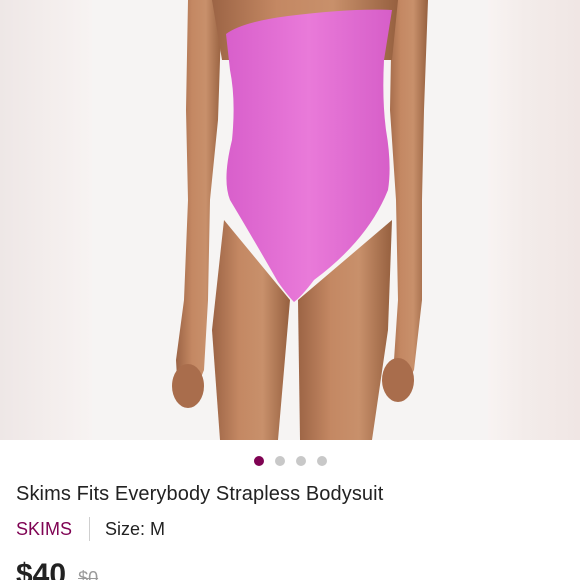 This screenshot has width=580, height=580. What do you see at coordinates (188, 386) in the screenshot?
I see `left-hand` at bounding box center [188, 386].